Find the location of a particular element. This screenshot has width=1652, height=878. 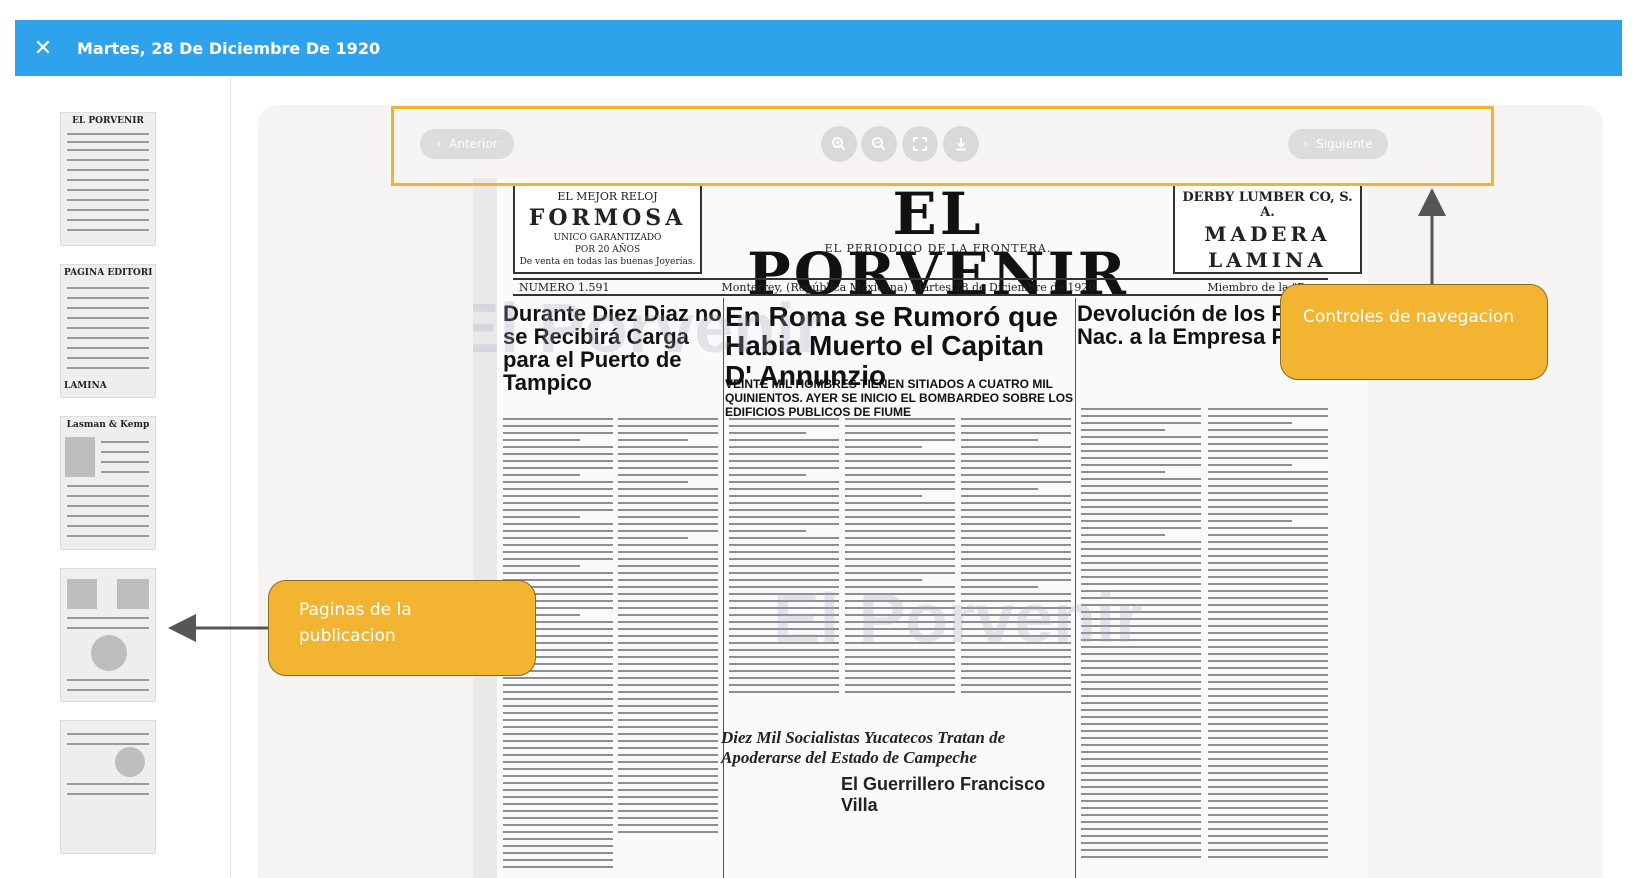

callout-pages-line2: publicacion is located at coordinates (347, 636).